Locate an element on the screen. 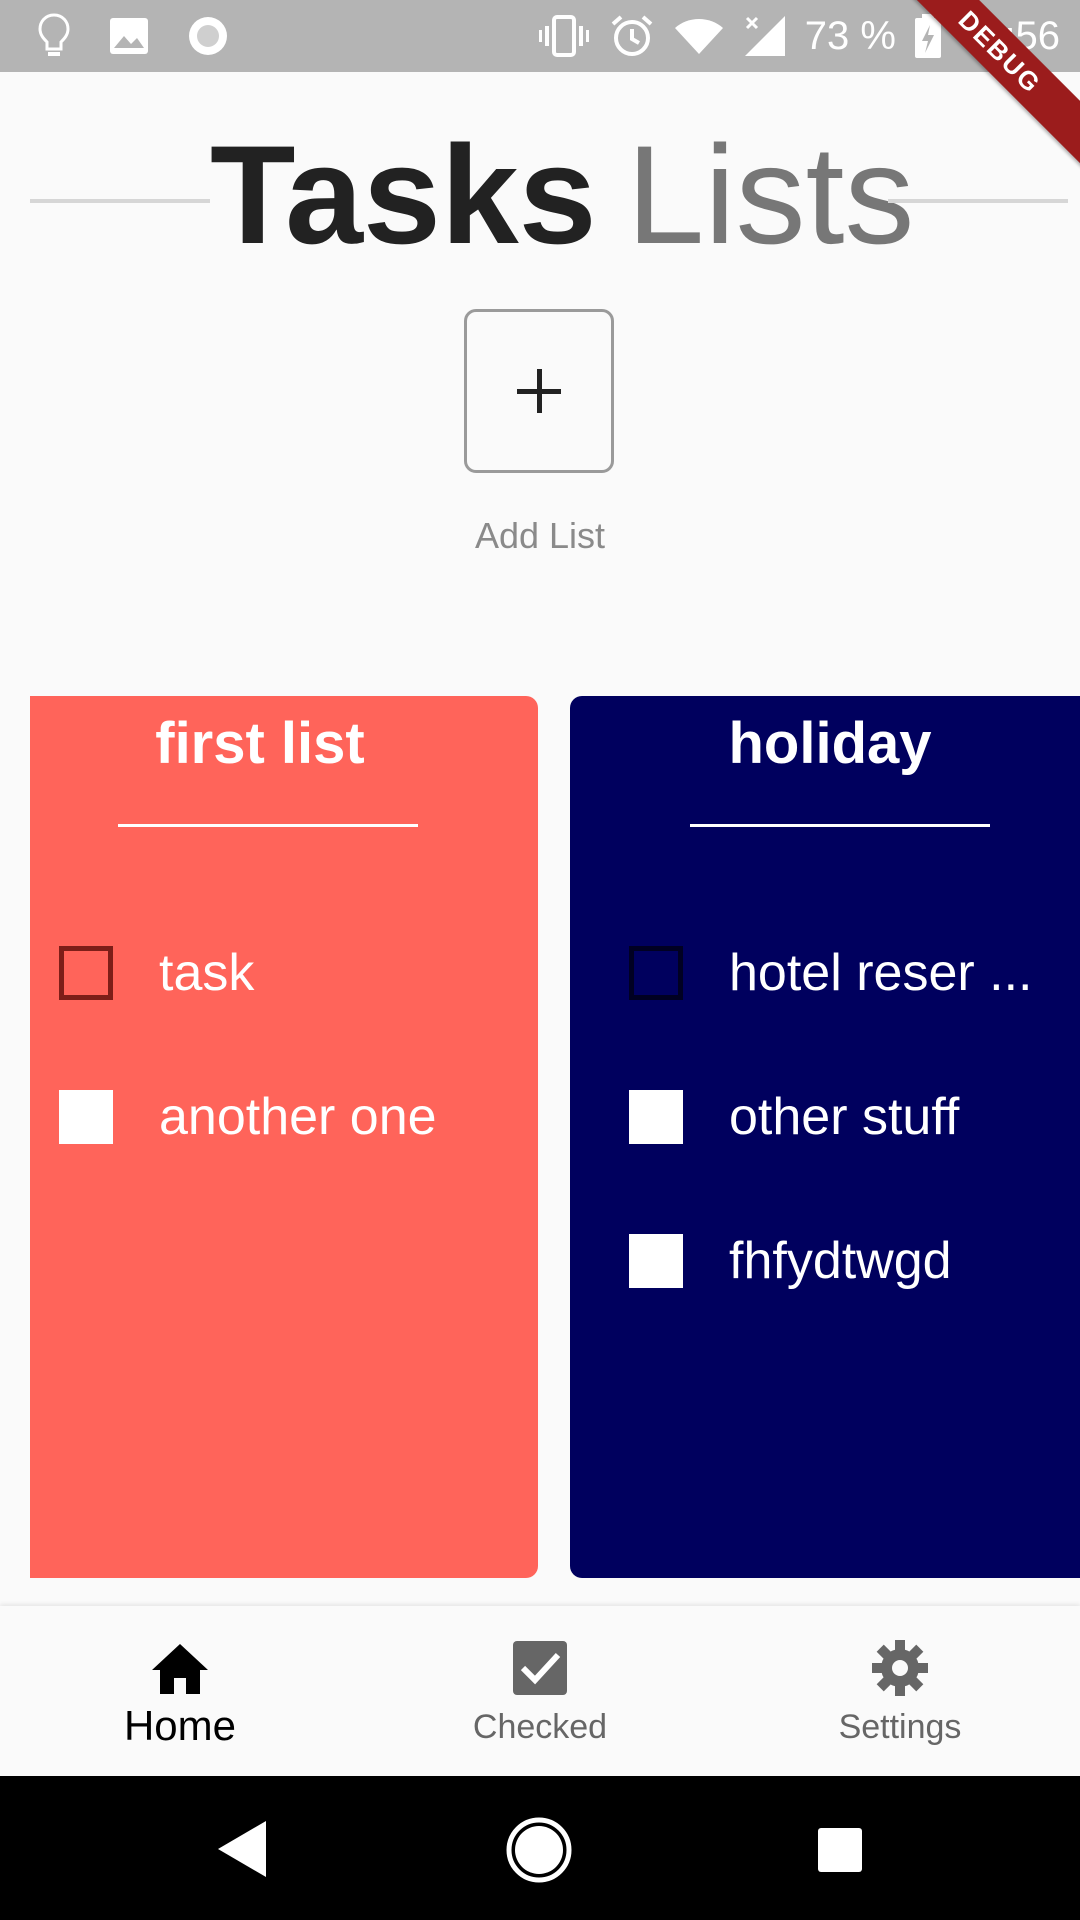 The width and height of the screenshot is (1080, 1920). nav-item-home: Home is located at coordinates (180, 1691).